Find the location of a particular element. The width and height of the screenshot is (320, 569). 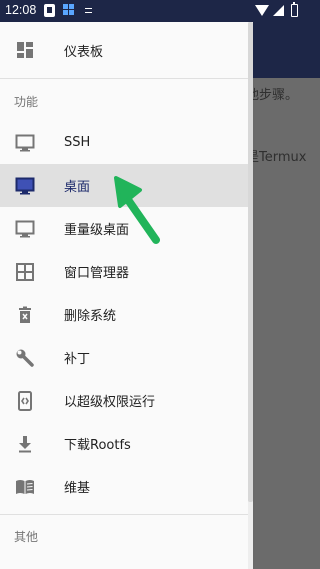

wifi-icon is located at coordinates (262, 10).